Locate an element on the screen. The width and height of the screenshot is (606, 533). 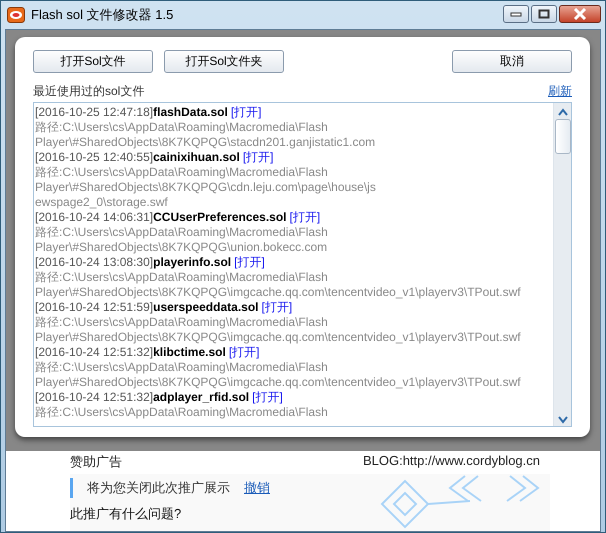
ad-label: 赞助广告 is located at coordinates (96, 462).